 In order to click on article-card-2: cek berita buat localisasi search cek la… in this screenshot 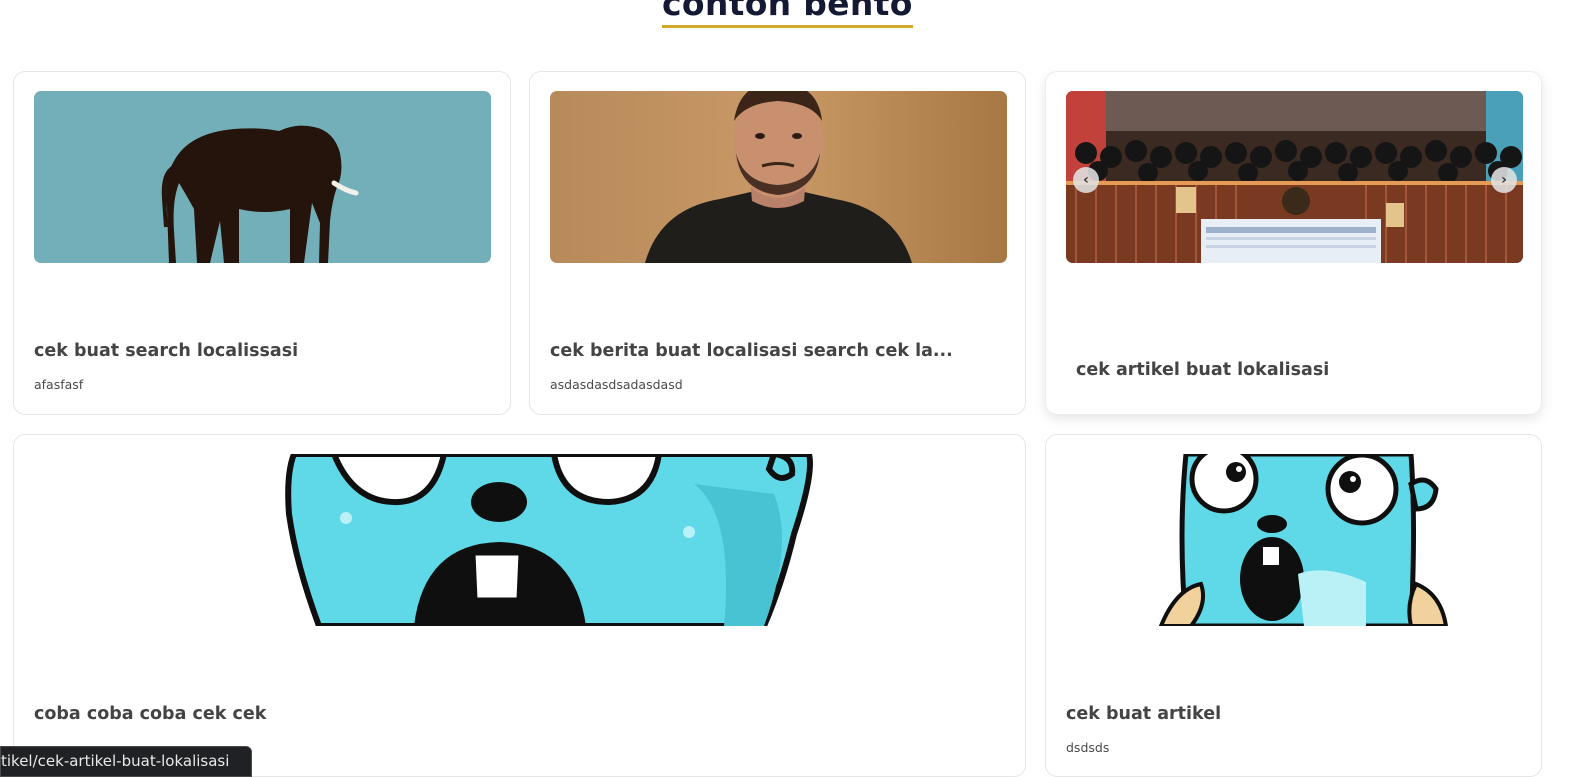, I will do `click(777, 243)`.